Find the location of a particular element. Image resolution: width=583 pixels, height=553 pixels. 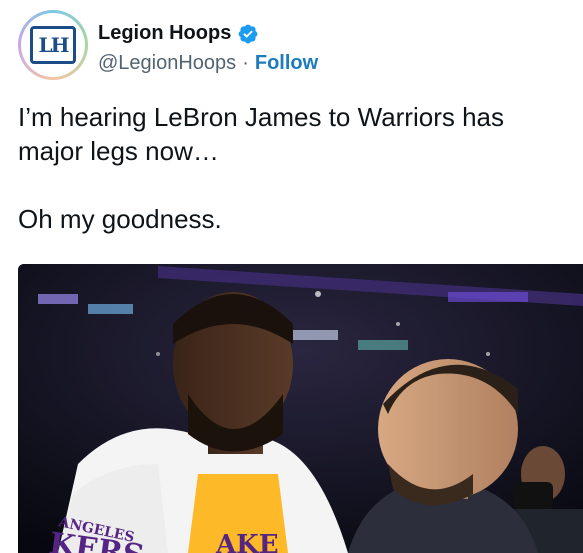

handle: @LegionHoops is located at coordinates (167, 63).